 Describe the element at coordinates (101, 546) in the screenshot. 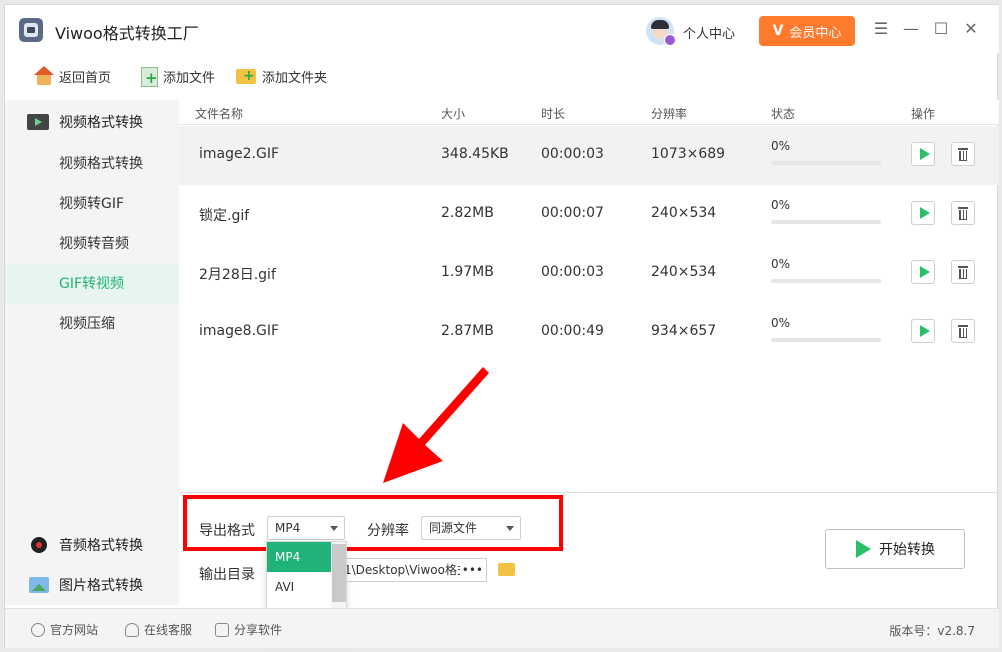

I see `sidebar-group-label: 音频格式转换` at that location.